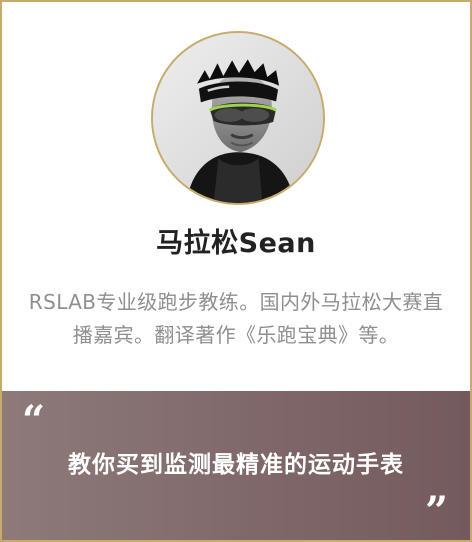 Image resolution: width=472 pixels, height=542 pixels. What do you see at coordinates (236, 243) in the screenshot?
I see `profile-name: 马拉松Sean` at bounding box center [236, 243].